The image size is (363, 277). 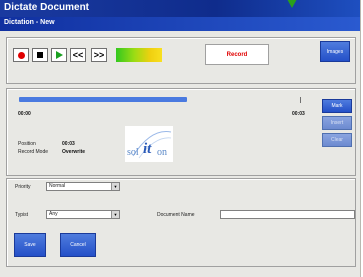 I want to click on stop-icon, so click(x=40, y=55).